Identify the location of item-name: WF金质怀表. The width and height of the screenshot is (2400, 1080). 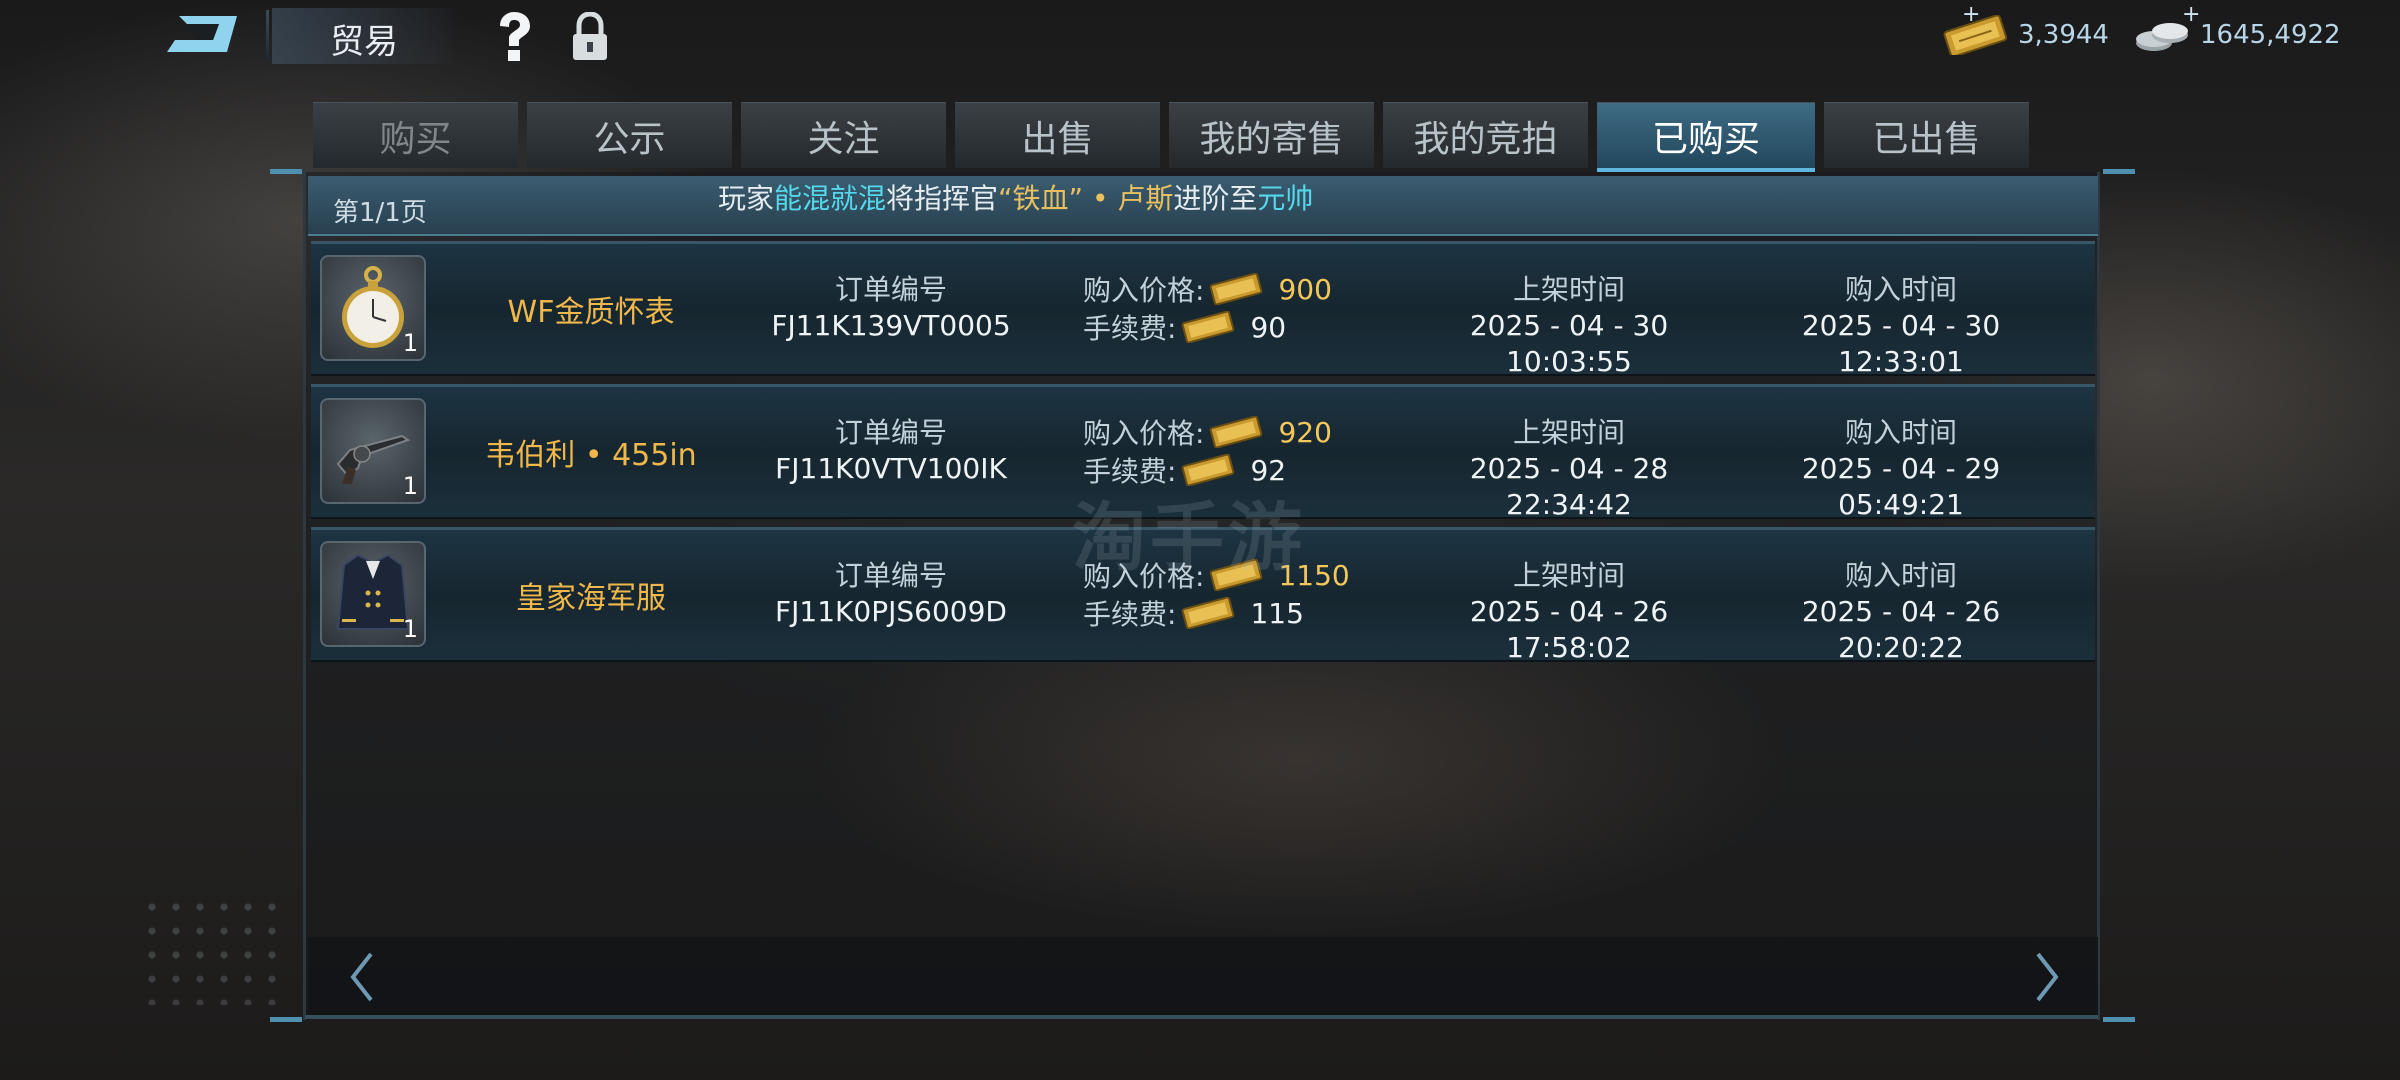
(591, 312).